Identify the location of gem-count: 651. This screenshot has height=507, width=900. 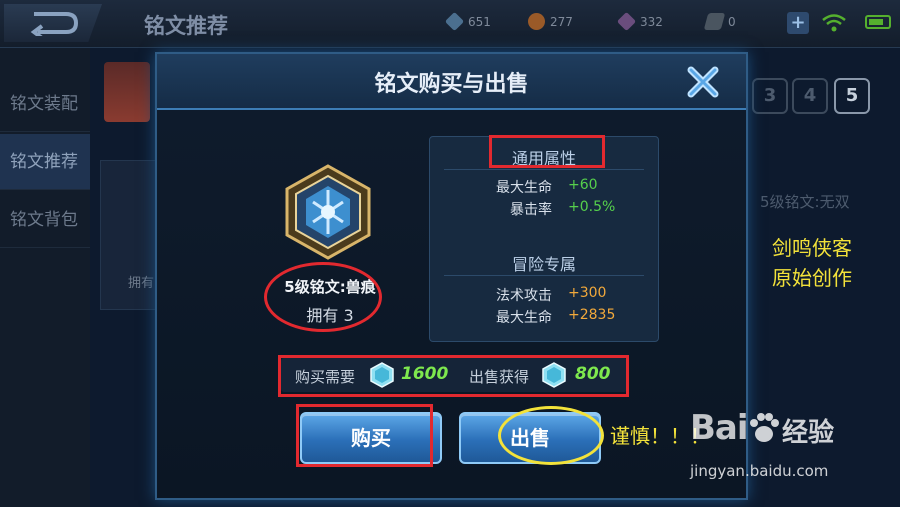
(479, 21).